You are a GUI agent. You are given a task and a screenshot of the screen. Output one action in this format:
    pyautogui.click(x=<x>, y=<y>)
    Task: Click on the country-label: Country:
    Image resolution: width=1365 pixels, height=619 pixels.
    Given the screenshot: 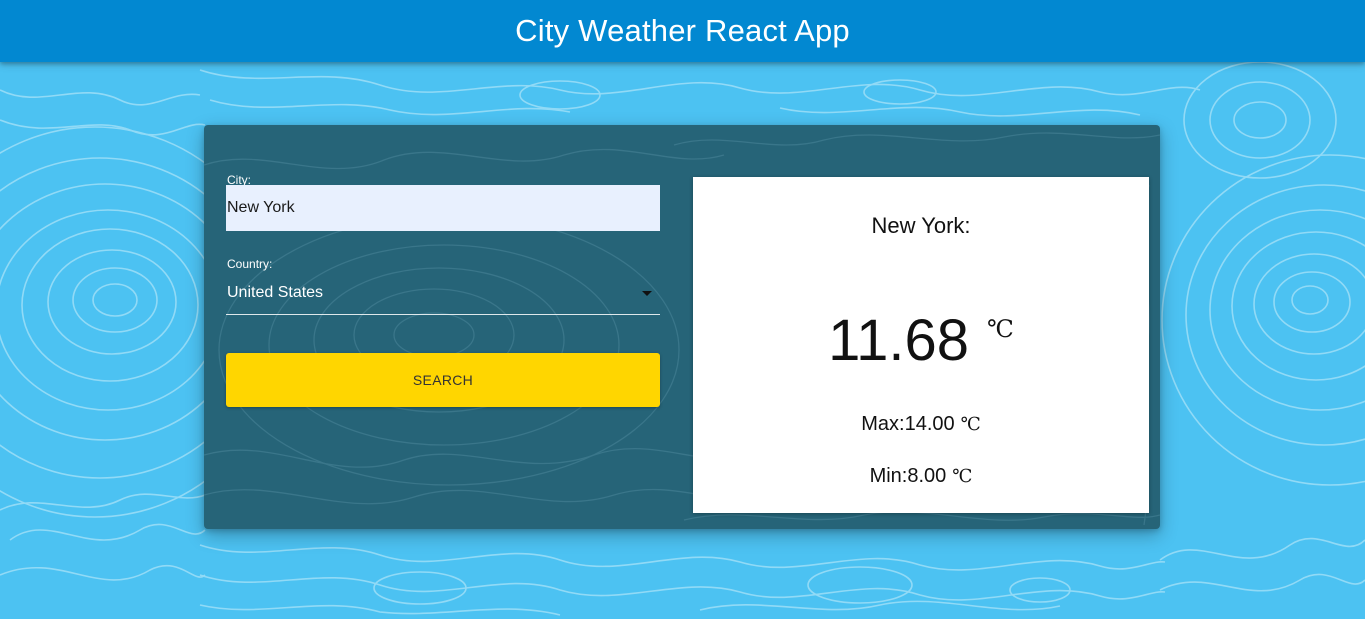 What is the action you would take?
    pyautogui.click(x=250, y=264)
    